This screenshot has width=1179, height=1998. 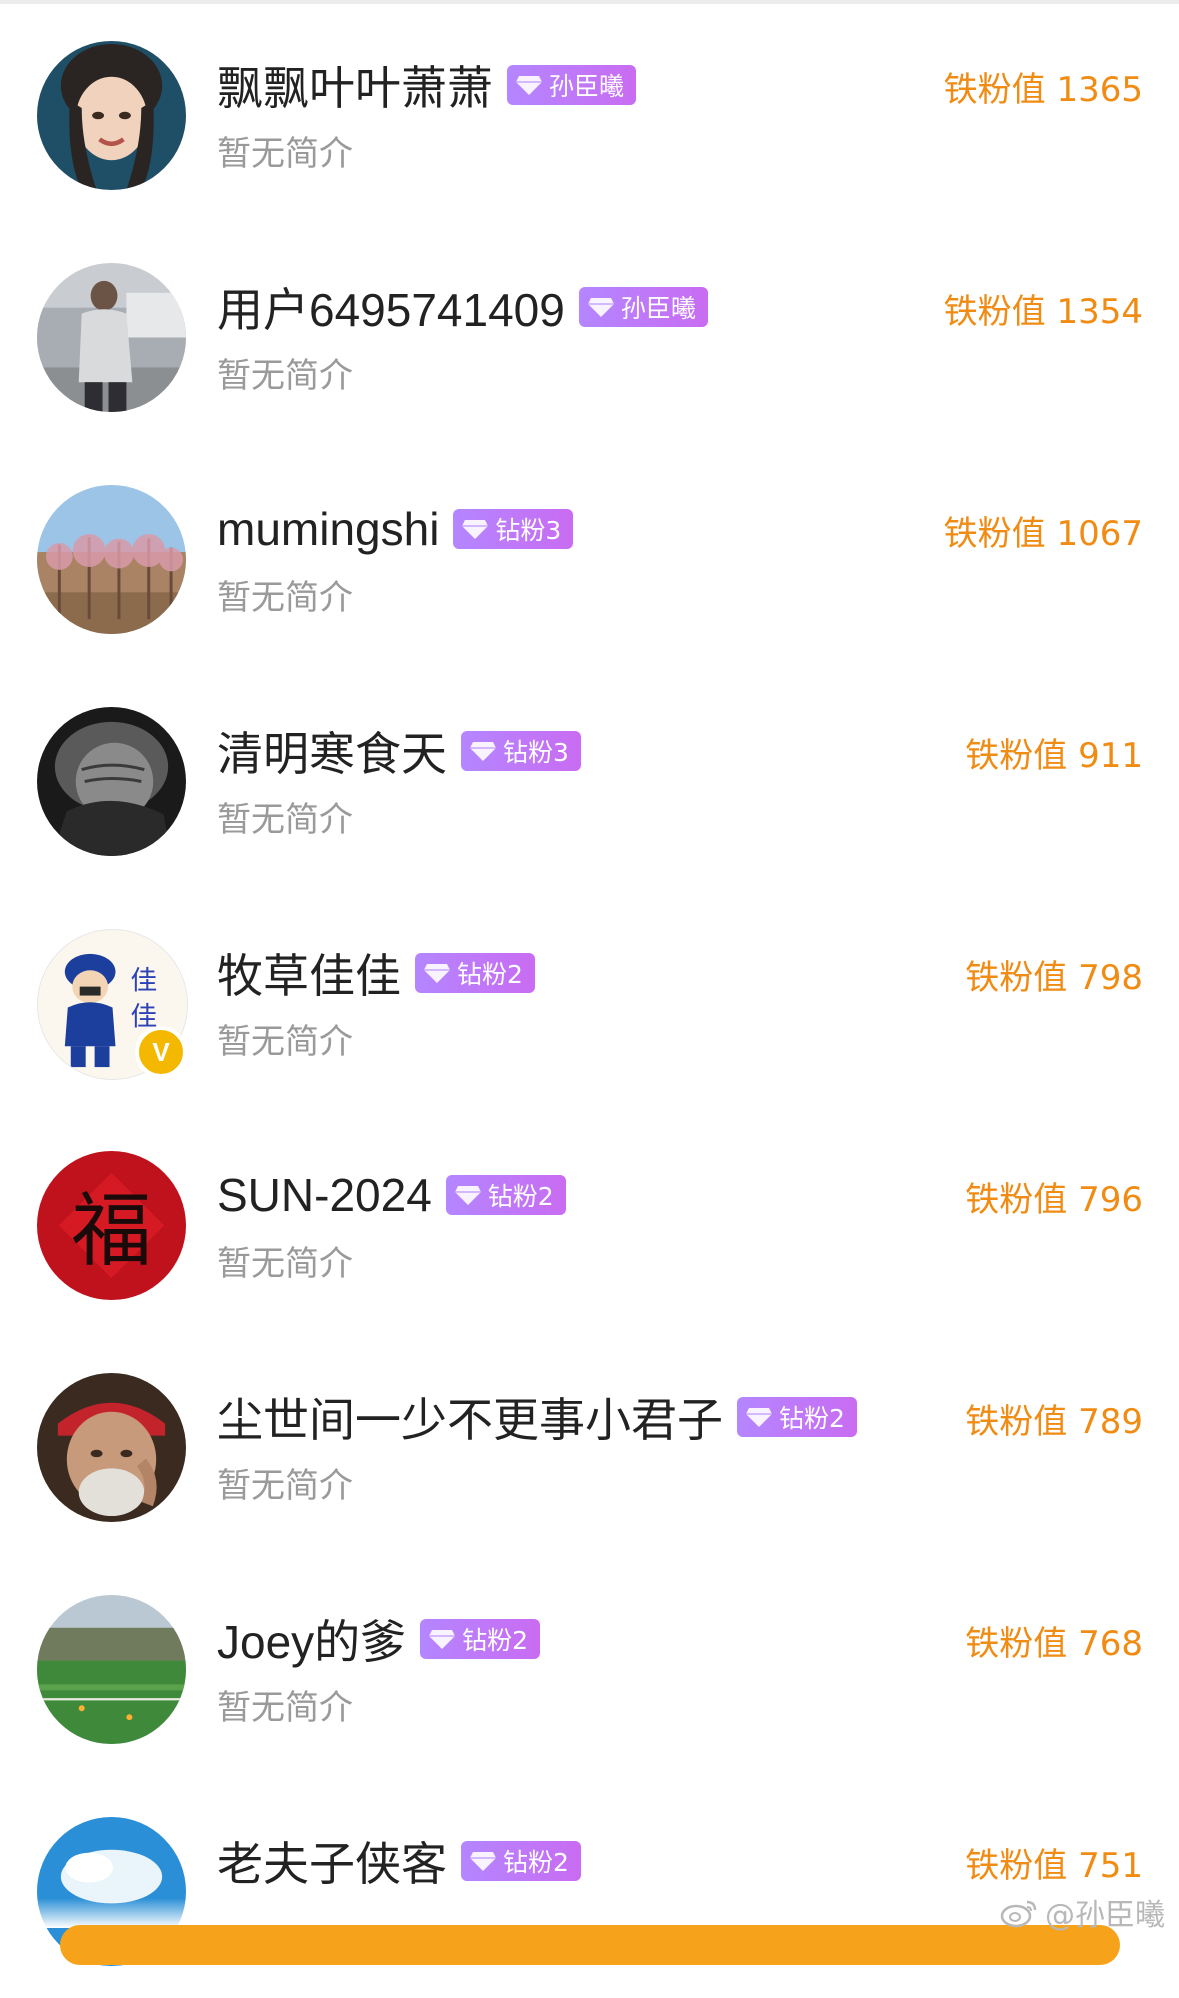 I want to click on fan-row: Joey的爹 钻粉2 暂无简介 铁粉值 768, so click(x=589, y=1665).